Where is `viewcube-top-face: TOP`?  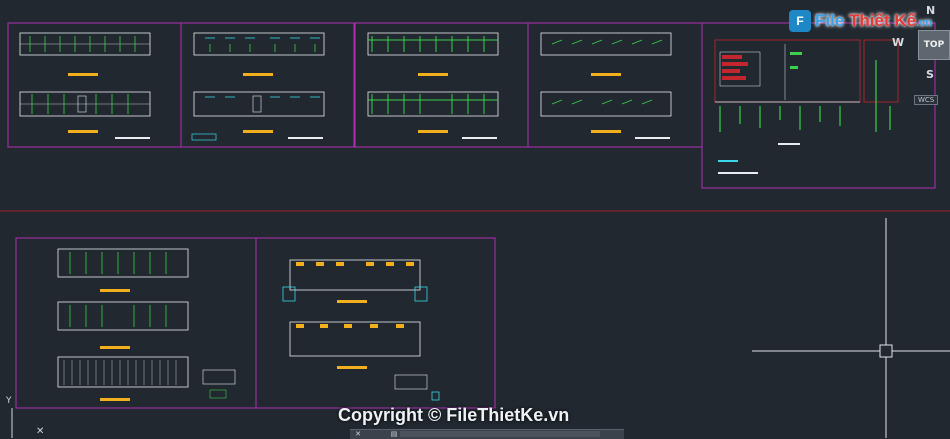 viewcube-top-face: TOP is located at coordinates (934, 45).